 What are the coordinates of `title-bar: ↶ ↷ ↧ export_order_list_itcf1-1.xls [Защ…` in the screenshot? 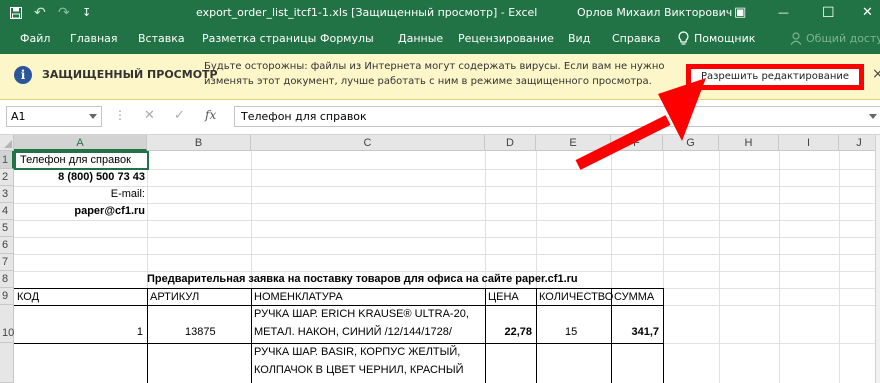 It's located at (440, 13).